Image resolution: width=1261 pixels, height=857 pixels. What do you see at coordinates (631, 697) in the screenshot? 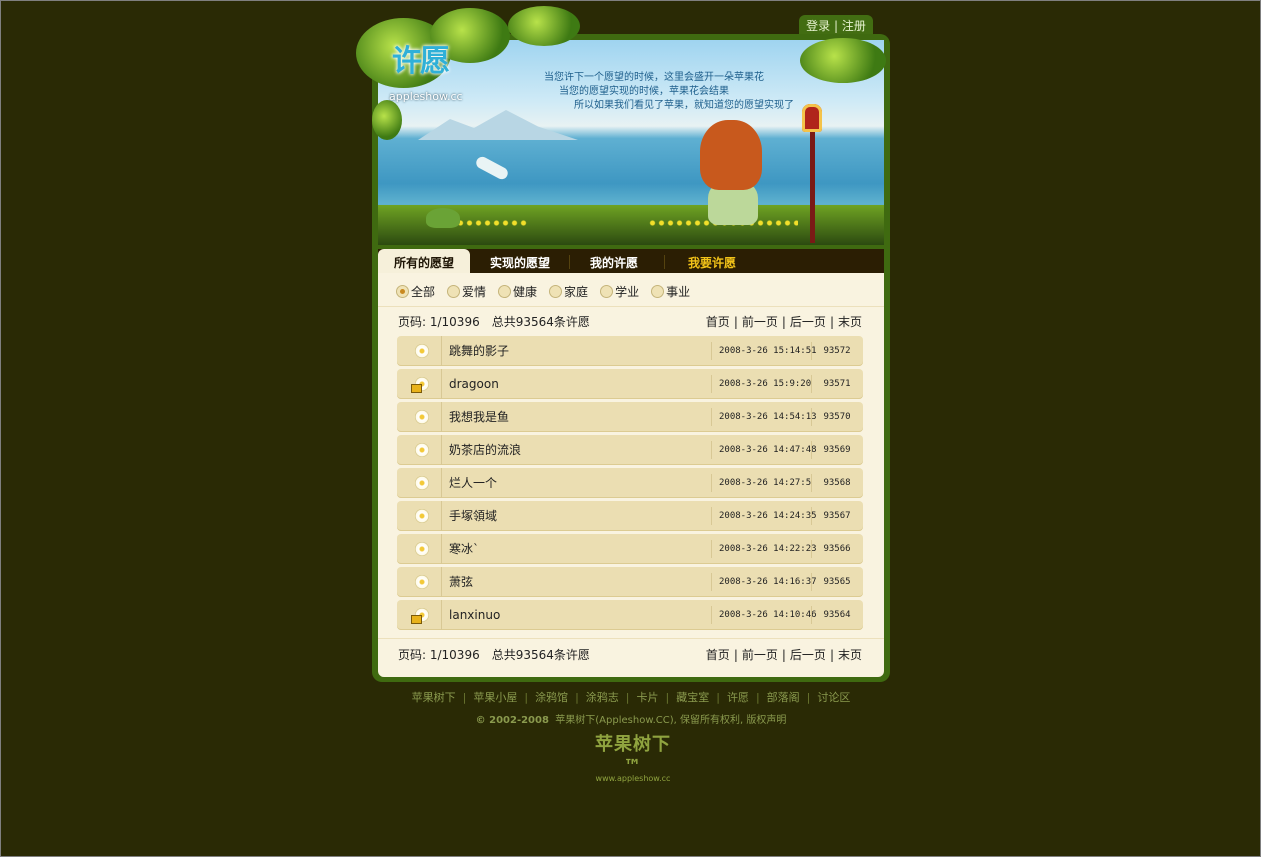
I see `footer-nav: 苹果树下 | 苹果小屋 | 涂鸦馆 | 涂鸦志 | 卡片 | 藏宝室 | 许愿 | 部落阁 | 讨论区` at bounding box center [631, 697].